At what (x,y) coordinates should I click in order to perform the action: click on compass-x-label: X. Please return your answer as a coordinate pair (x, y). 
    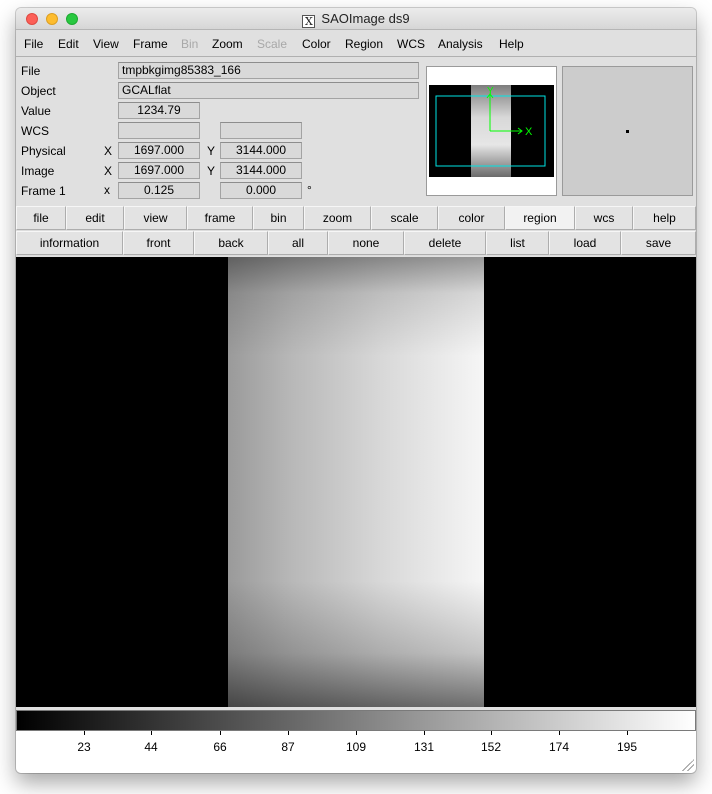
    Looking at the image, I should click on (529, 132).